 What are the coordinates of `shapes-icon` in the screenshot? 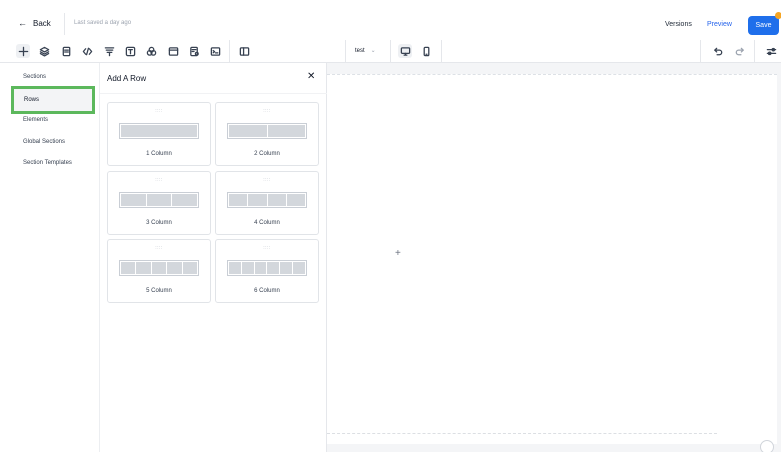 It's located at (151, 51).